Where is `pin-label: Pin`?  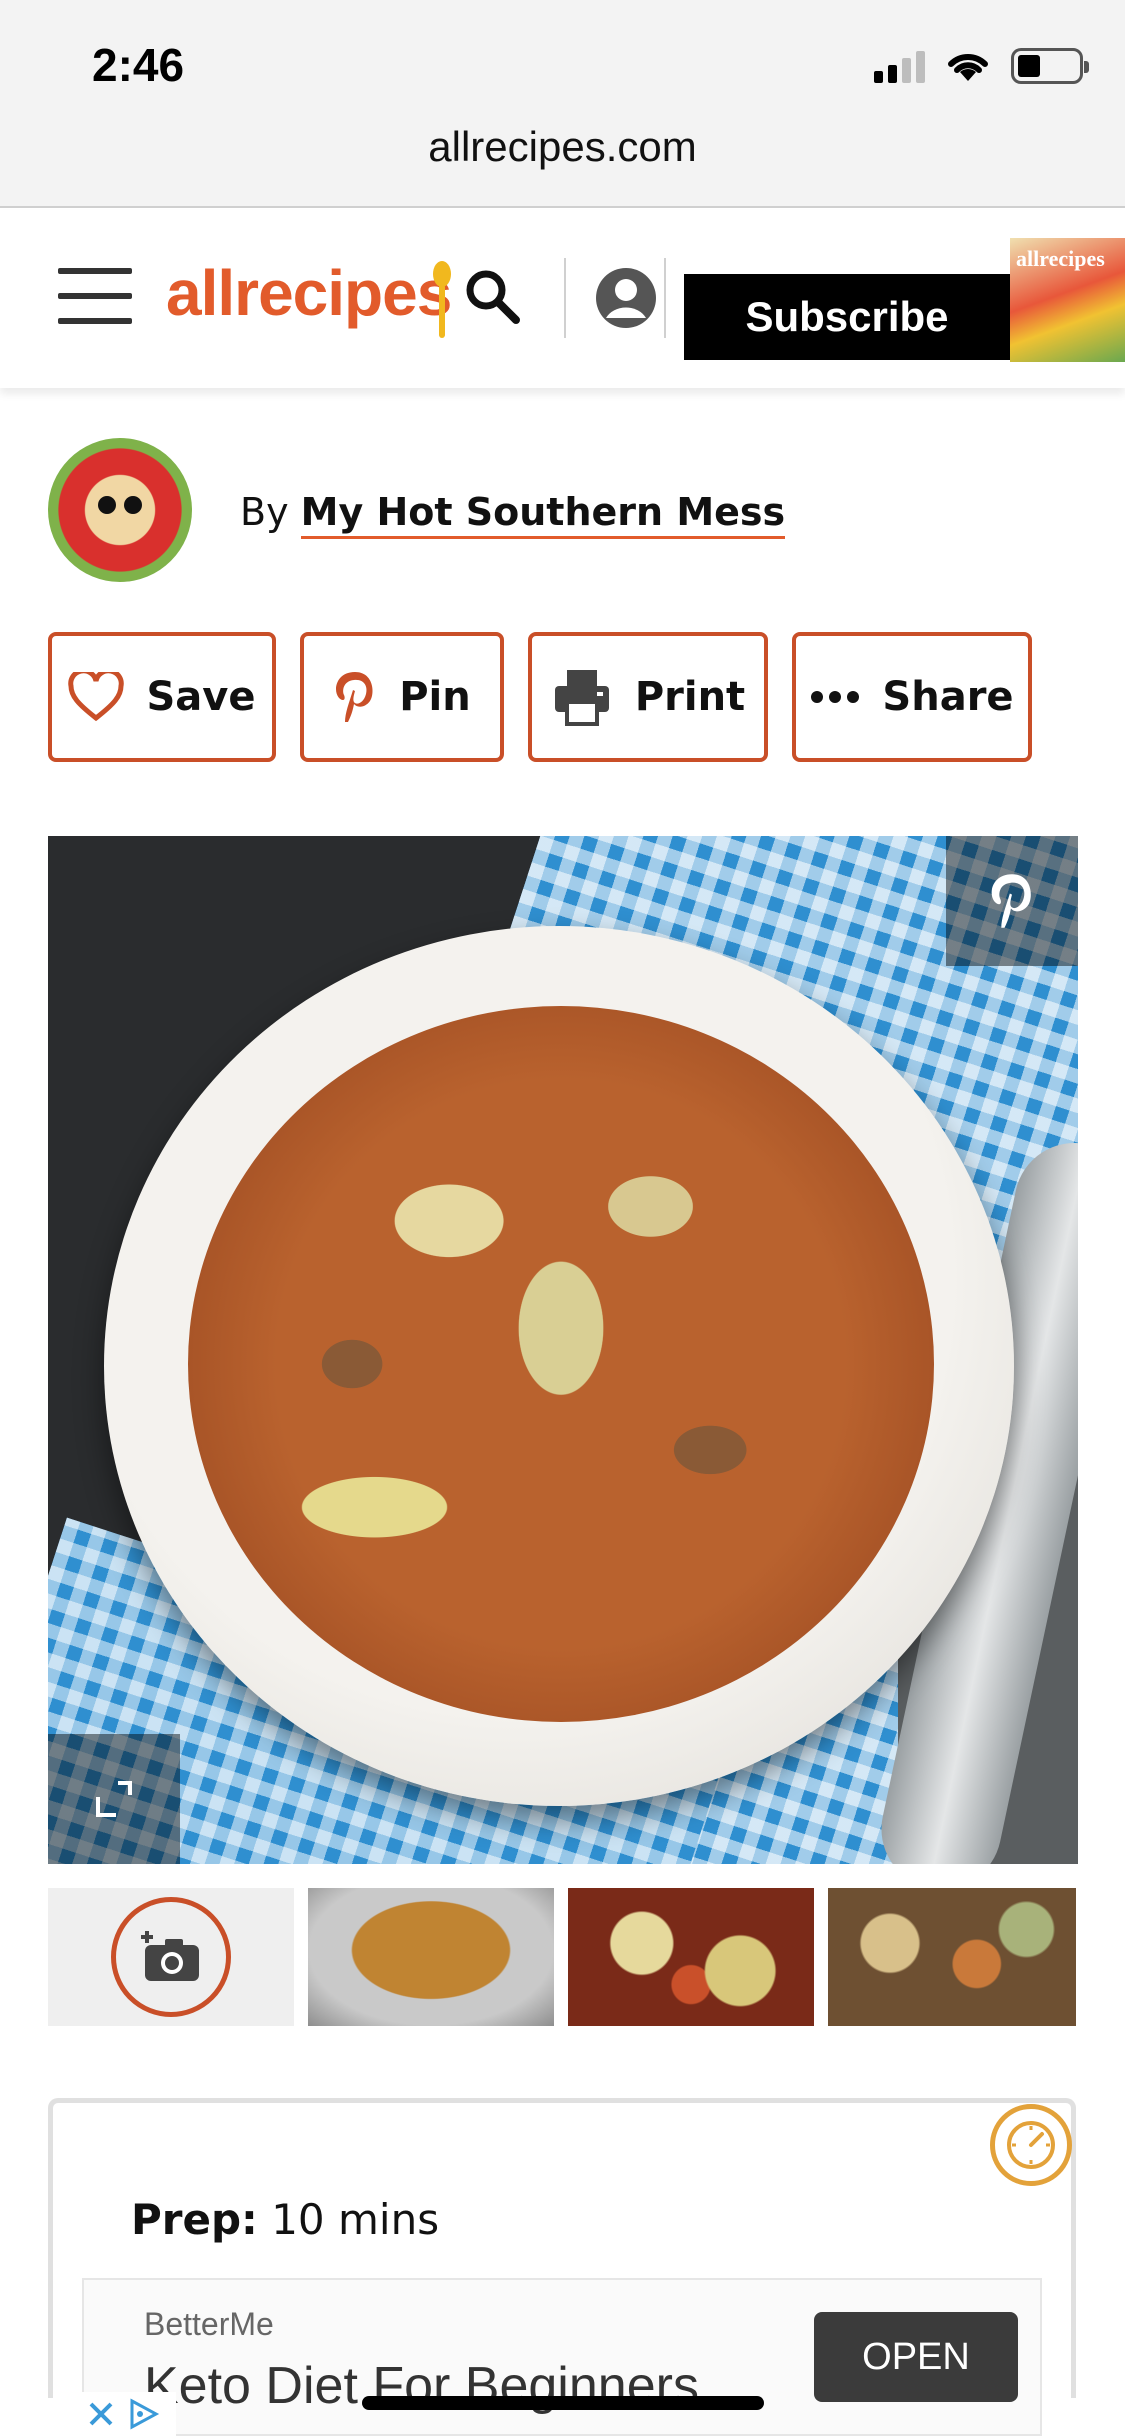
pin-label: Pin is located at coordinates (435, 697).